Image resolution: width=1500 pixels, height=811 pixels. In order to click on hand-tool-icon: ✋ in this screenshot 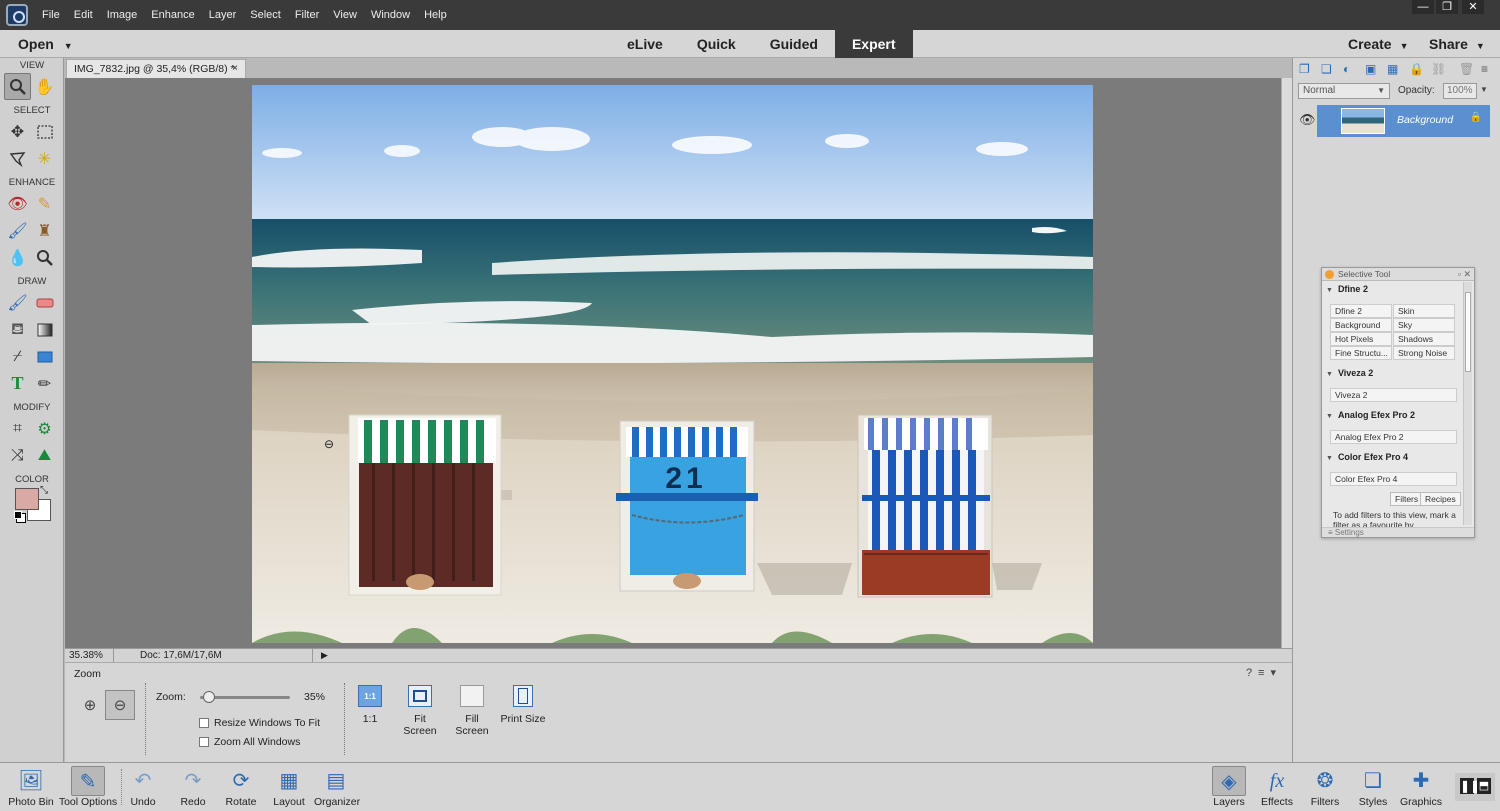, I will do `click(44, 86)`.